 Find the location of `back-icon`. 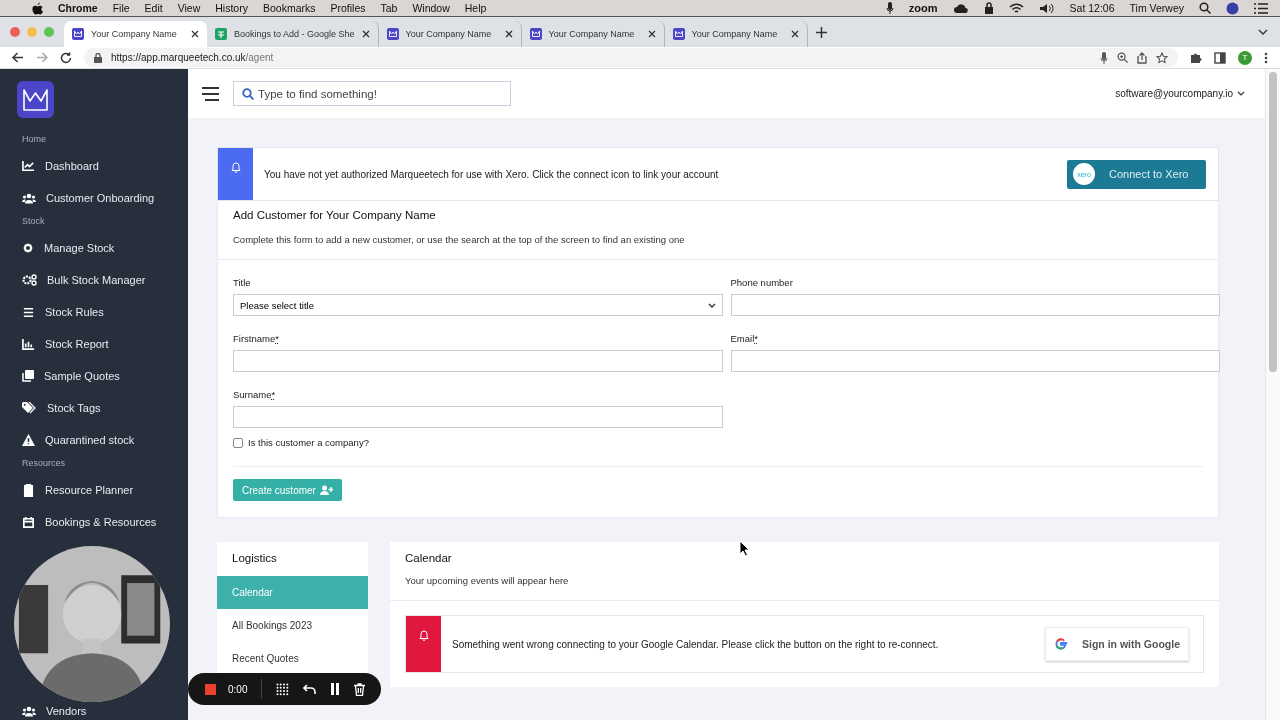

back-icon is located at coordinates (18, 57).